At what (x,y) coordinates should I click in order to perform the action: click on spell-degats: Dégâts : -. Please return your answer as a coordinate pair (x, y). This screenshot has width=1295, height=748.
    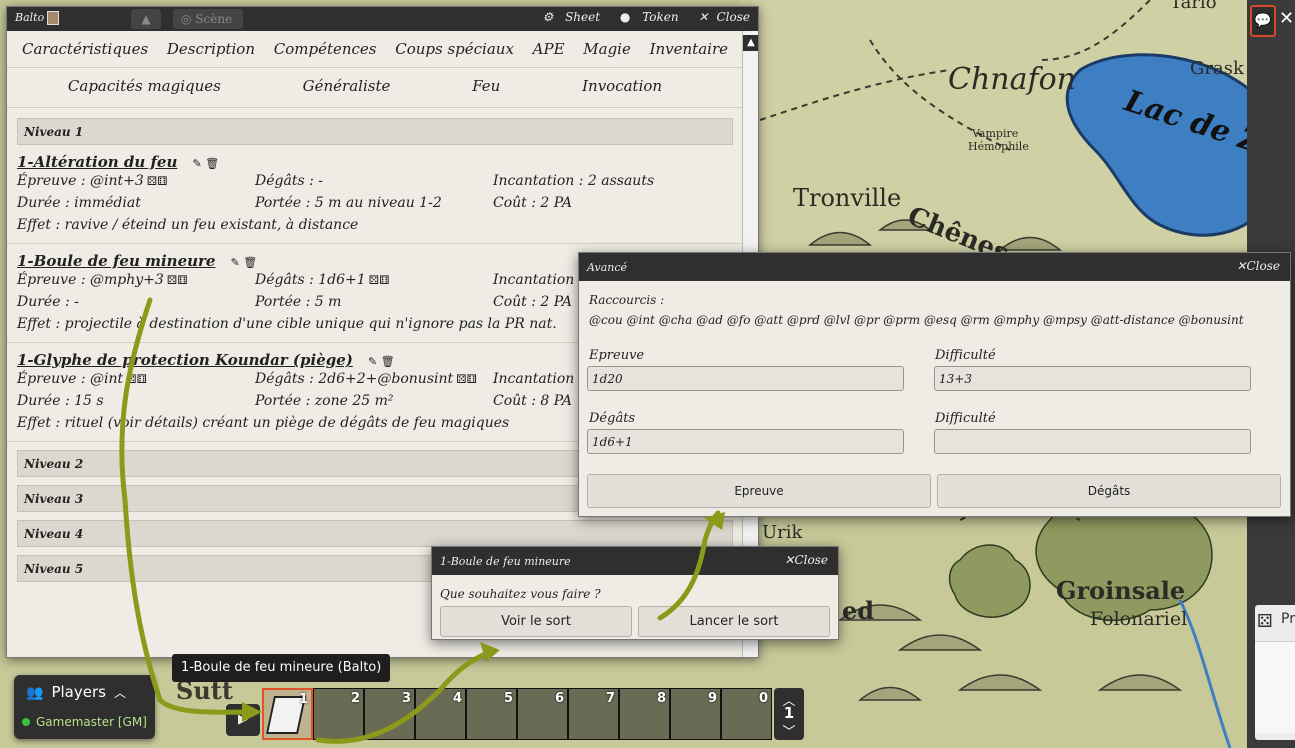
    Looking at the image, I should click on (289, 181).